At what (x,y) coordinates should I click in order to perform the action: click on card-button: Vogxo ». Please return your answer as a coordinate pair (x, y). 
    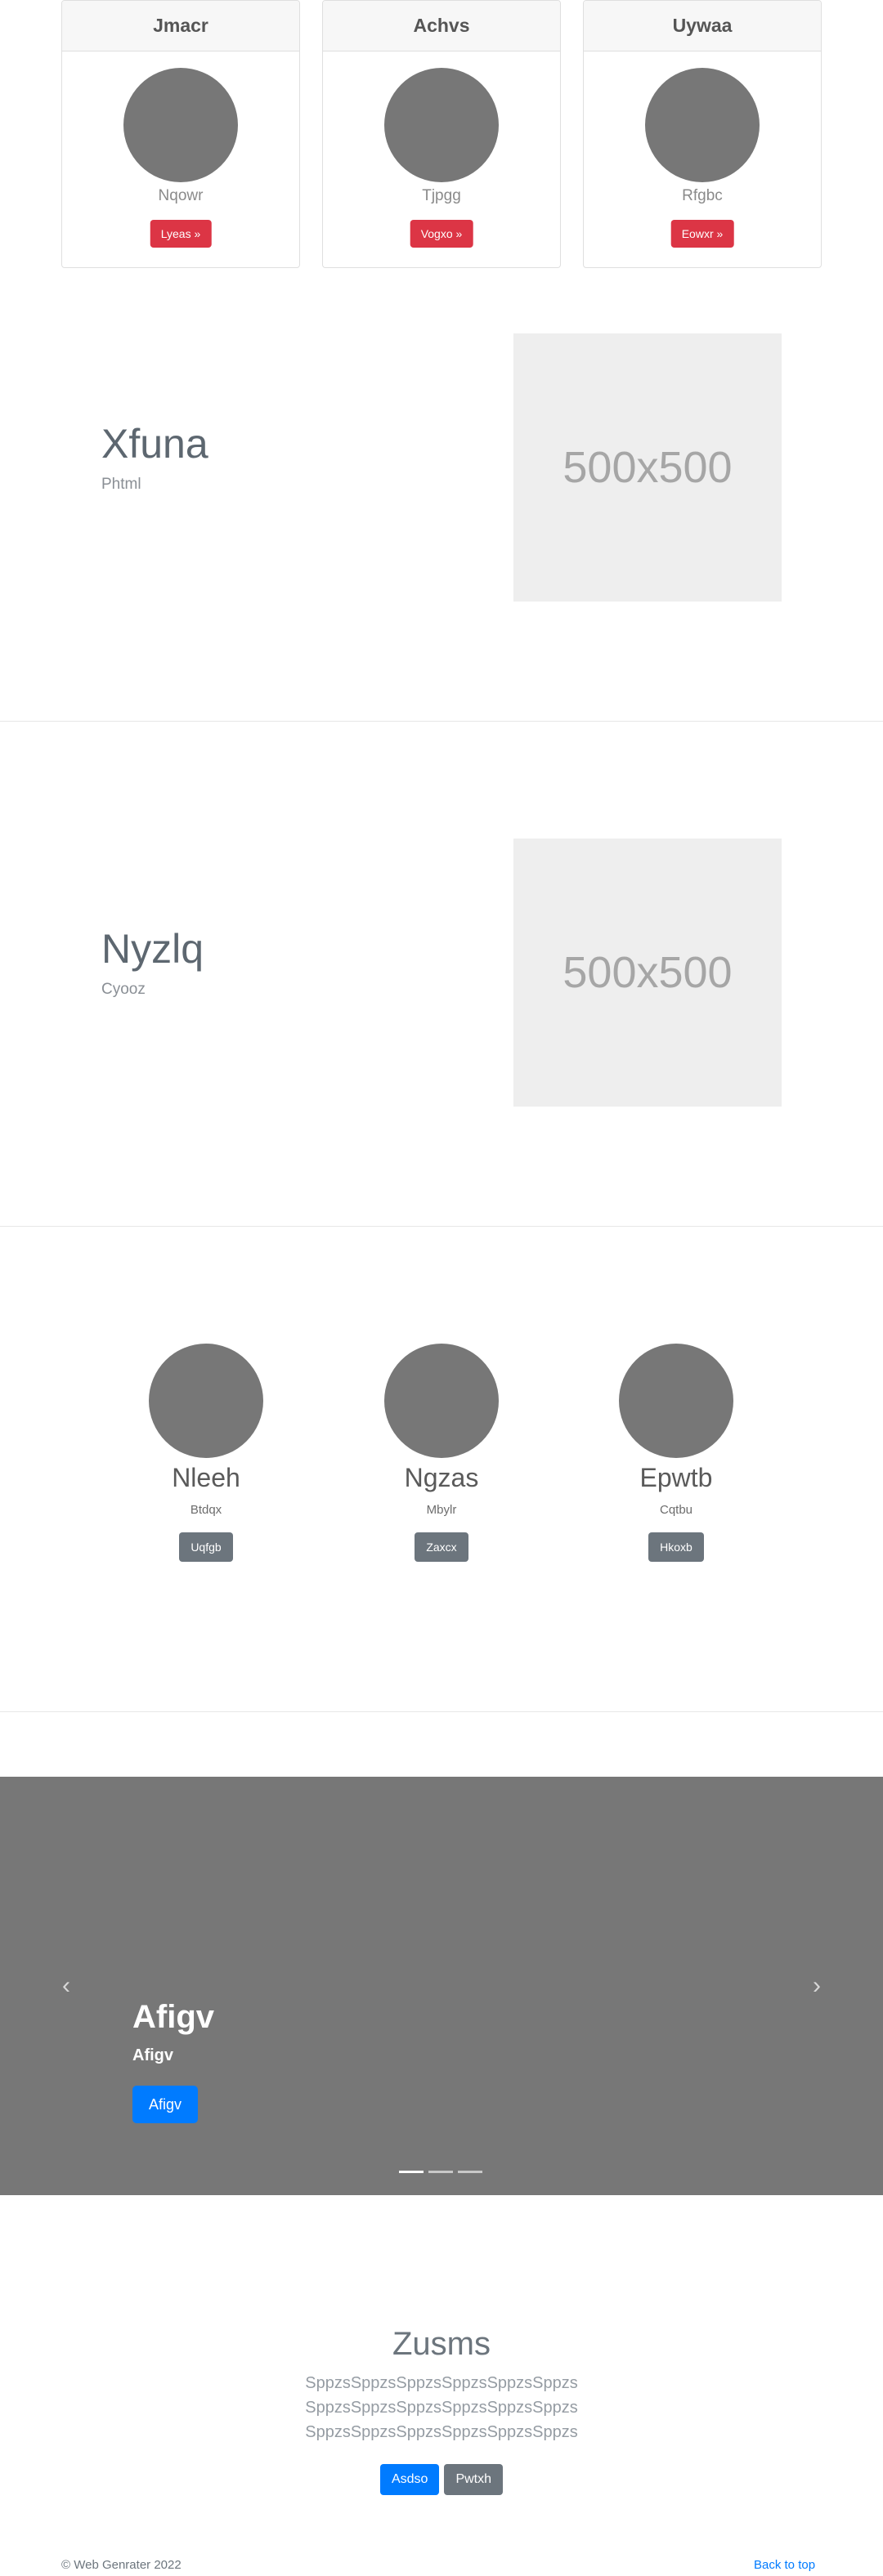
    Looking at the image, I should click on (441, 234).